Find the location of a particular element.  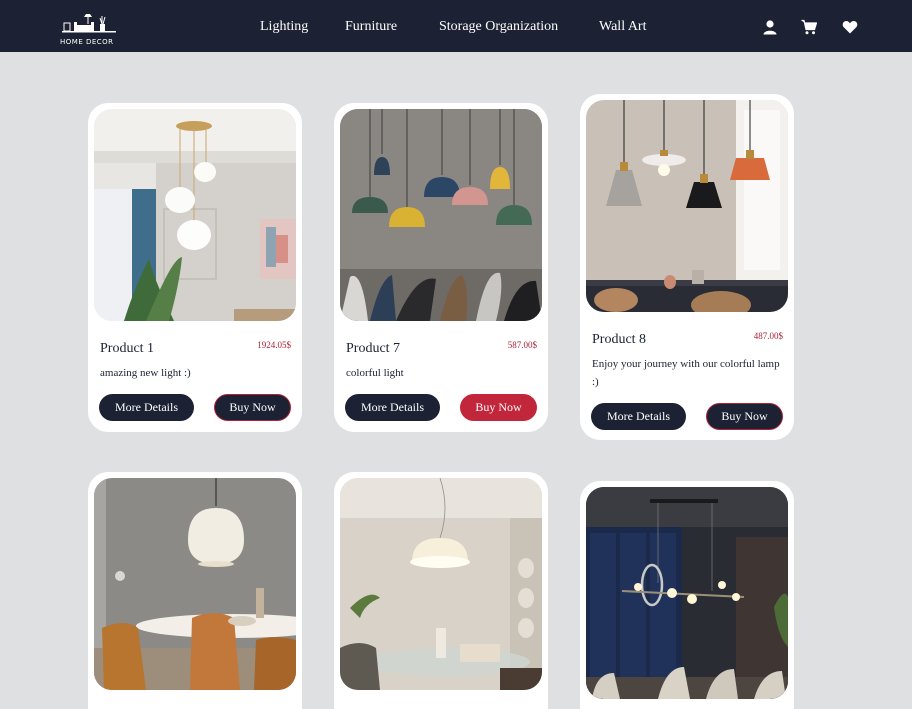

colorful-pendant-lights-image is located at coordinates (441, 215).